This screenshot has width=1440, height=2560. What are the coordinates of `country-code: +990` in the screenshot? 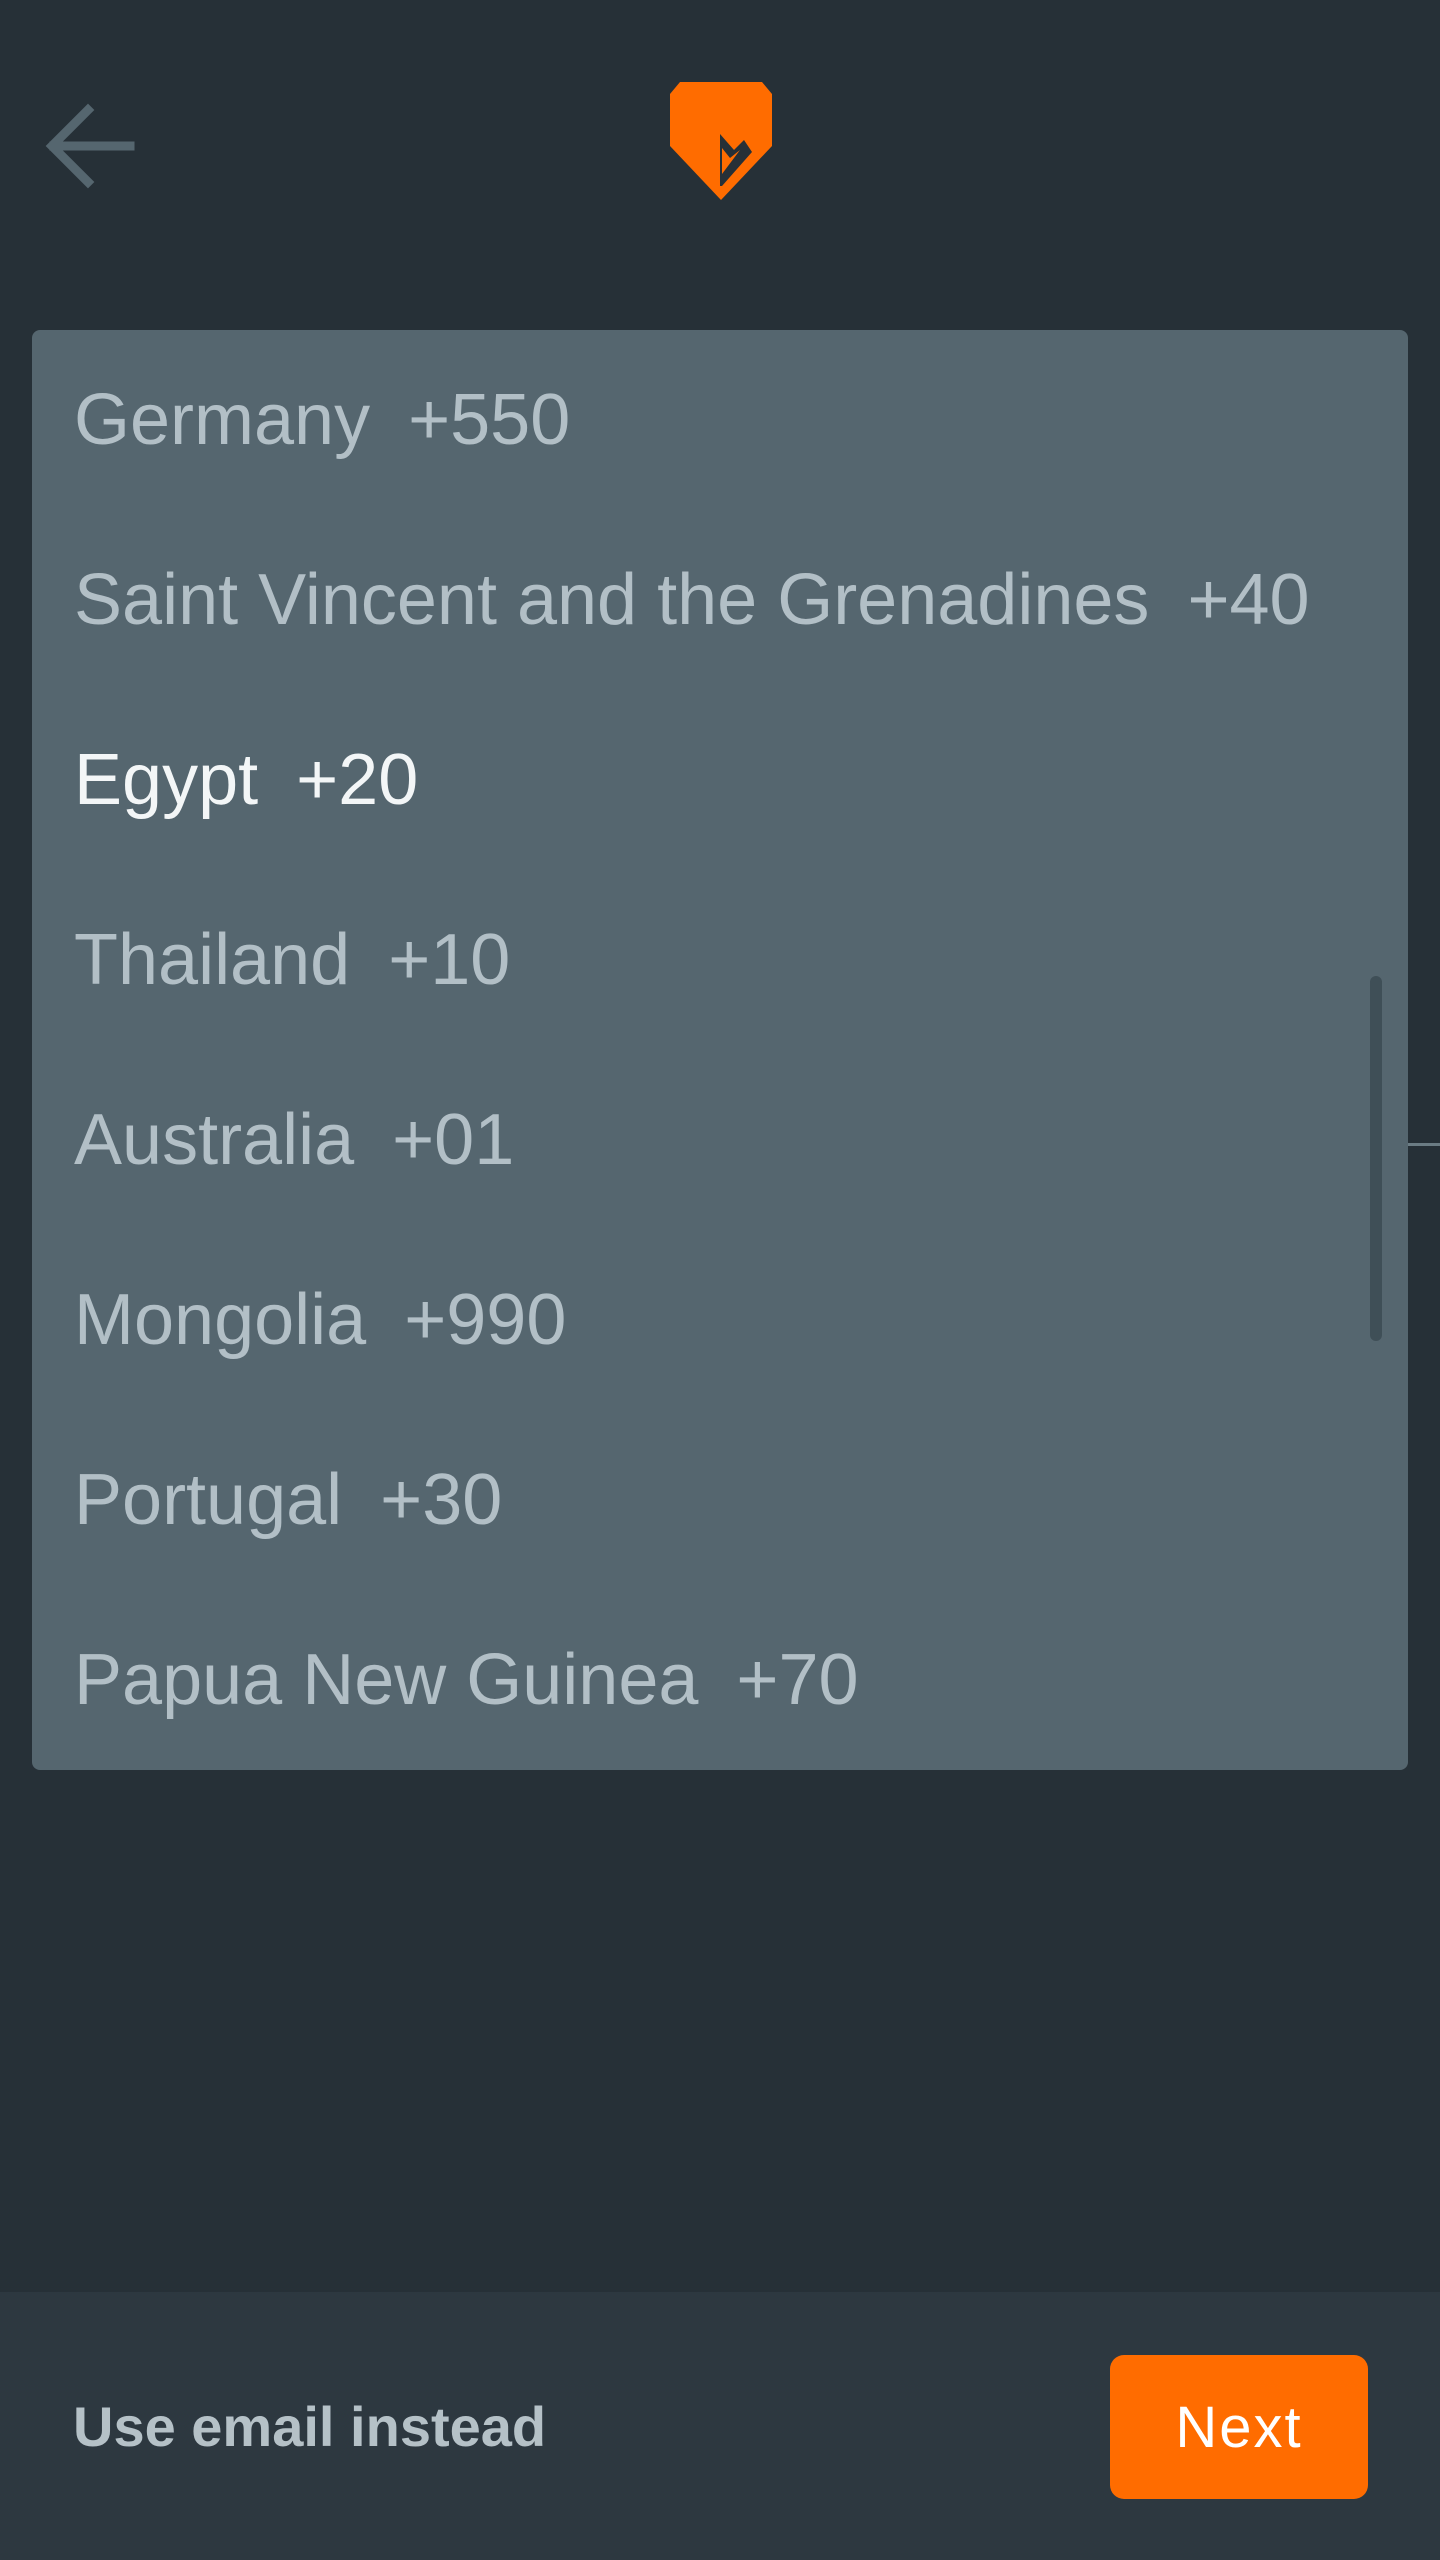 It's located at (485, 1320).